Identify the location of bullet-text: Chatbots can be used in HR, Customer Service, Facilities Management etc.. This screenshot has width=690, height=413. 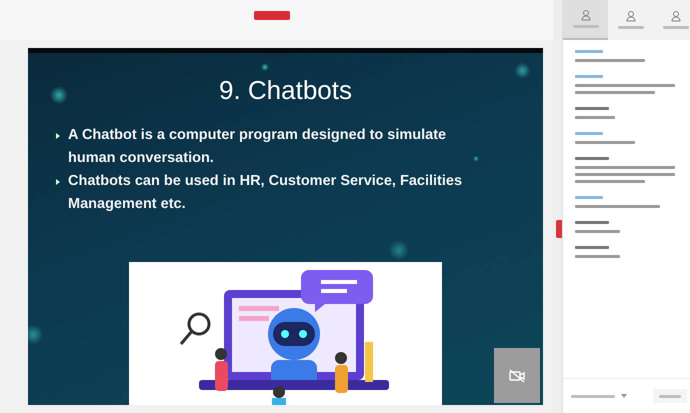
(266, 193).